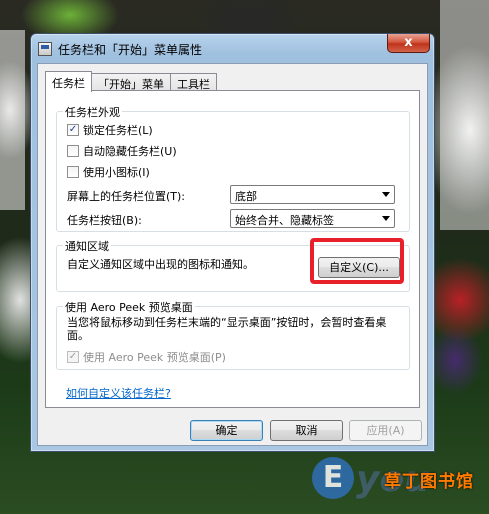  Describe the element at coordinates (73, 151) in the screenshot. I see `autohide-checkbox` at that location.